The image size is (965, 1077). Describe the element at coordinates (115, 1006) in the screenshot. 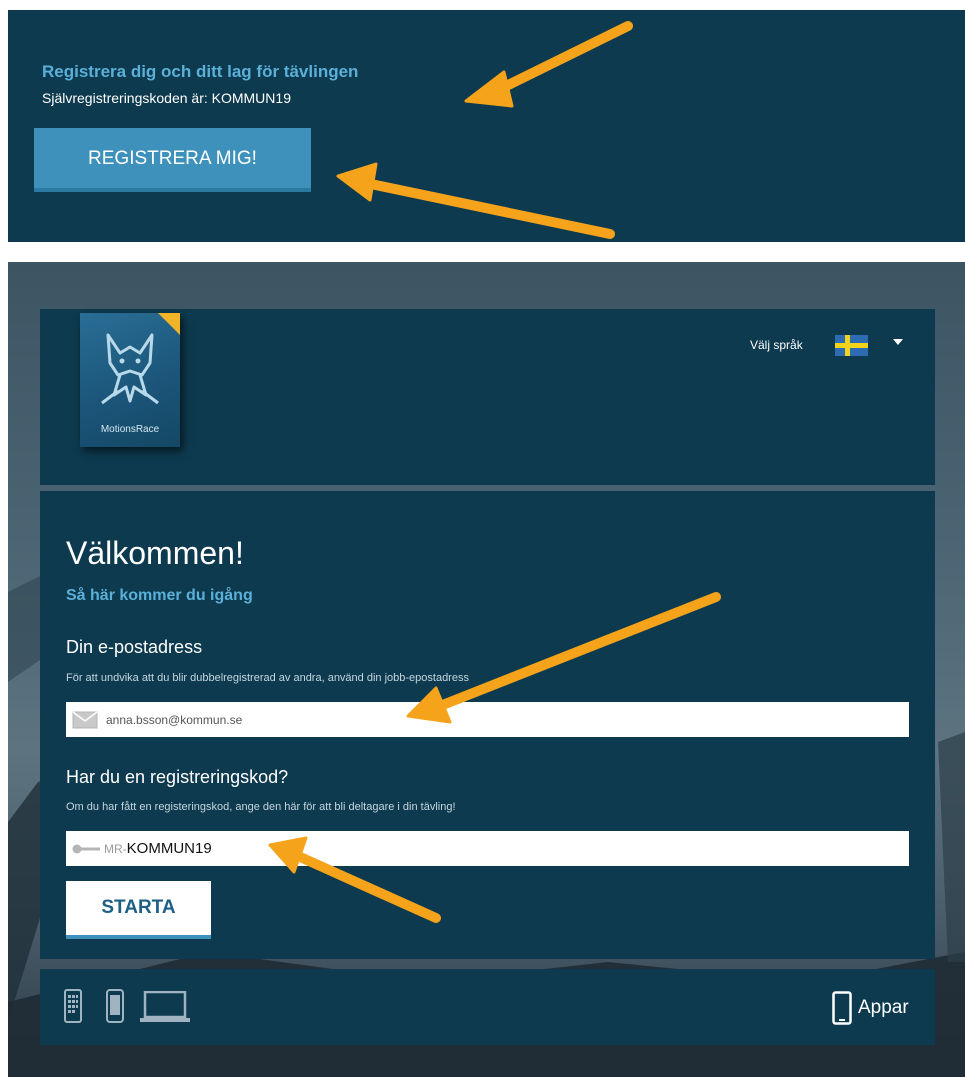

I see `phone-icon` at that location.